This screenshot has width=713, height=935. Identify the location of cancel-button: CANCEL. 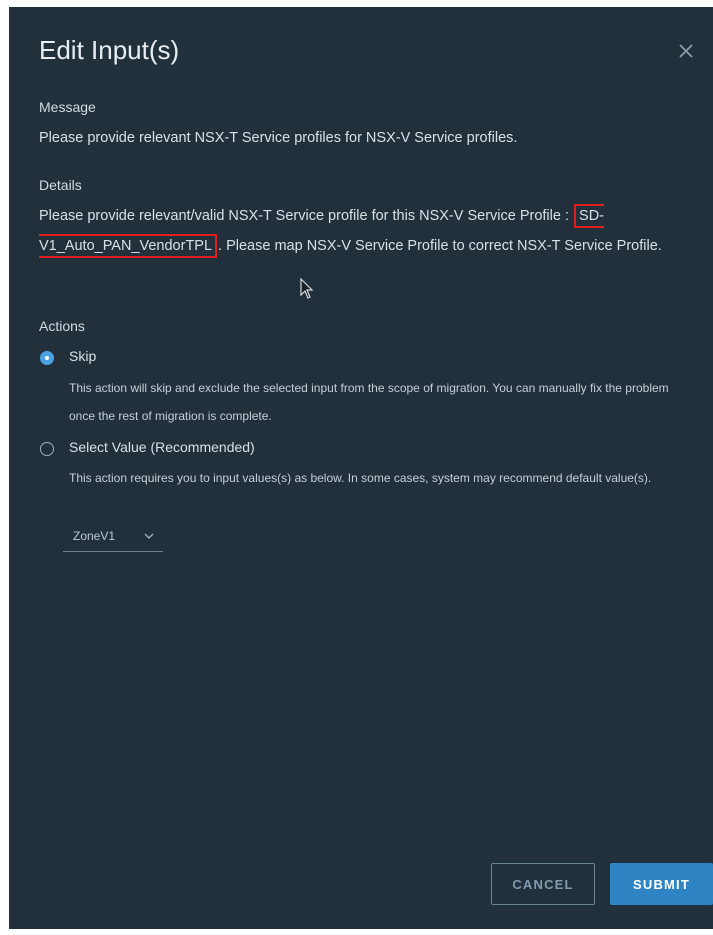
(543, 884).